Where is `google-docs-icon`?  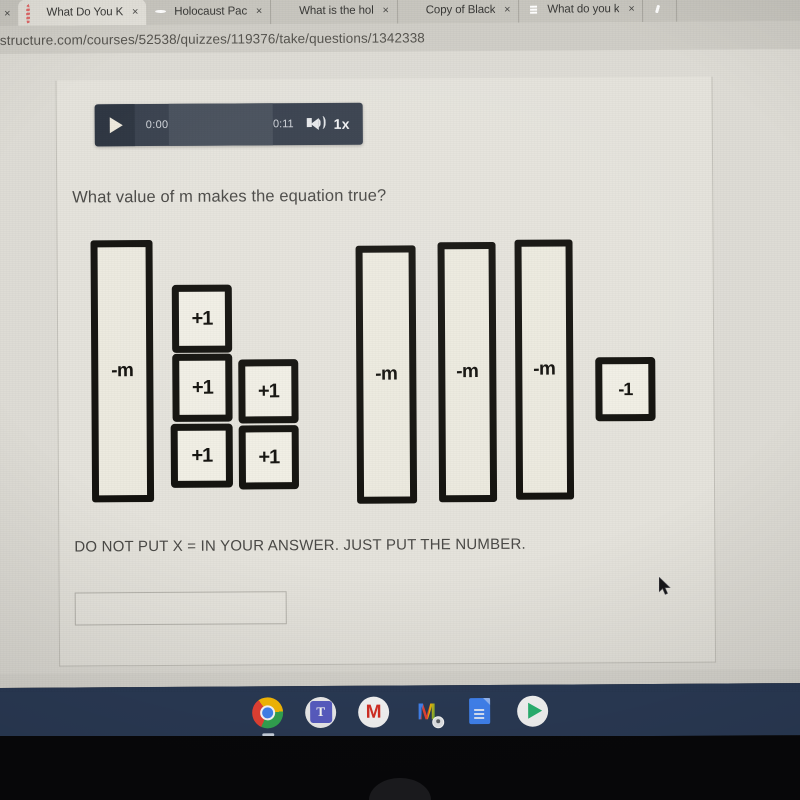
google-docs-icon is located at coordinates (479, 710).